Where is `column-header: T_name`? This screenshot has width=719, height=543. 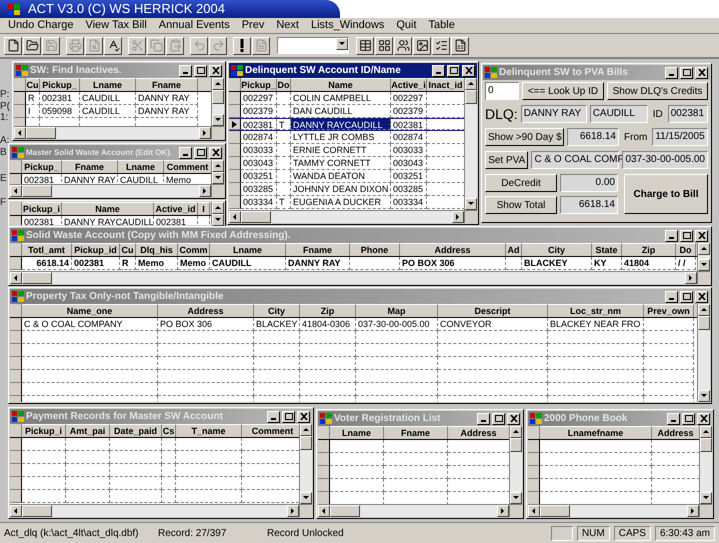 column-header: T_name is located at coordinates (209, 430).